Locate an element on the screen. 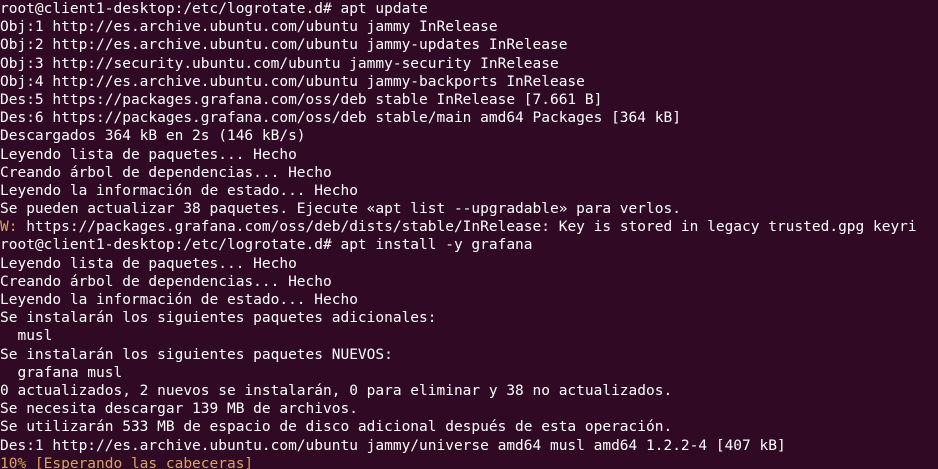  line-text: Descargados 364 kB en 2s (146 kB/s) is located at coordinates (153, 136).